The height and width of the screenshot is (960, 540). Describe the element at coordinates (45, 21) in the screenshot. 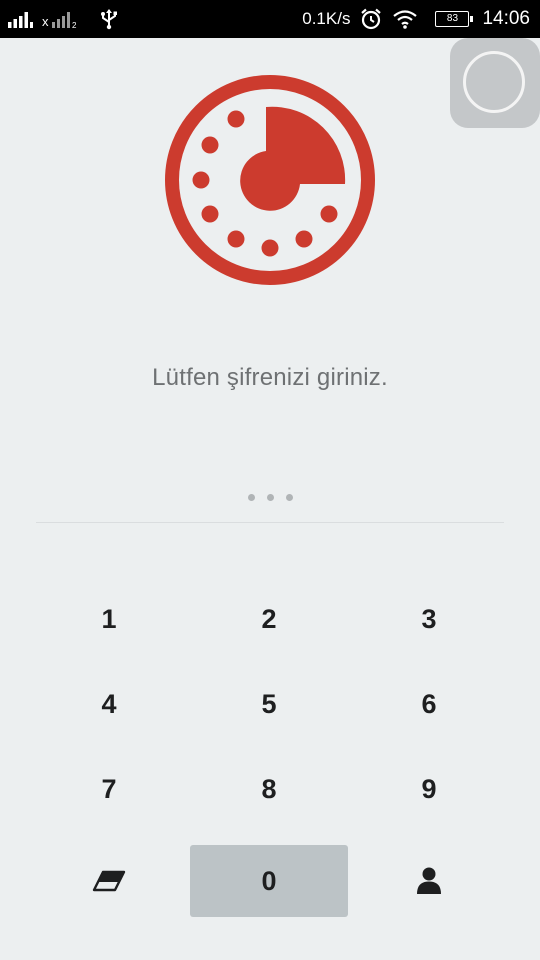

I see `svg-text: x` at that location.